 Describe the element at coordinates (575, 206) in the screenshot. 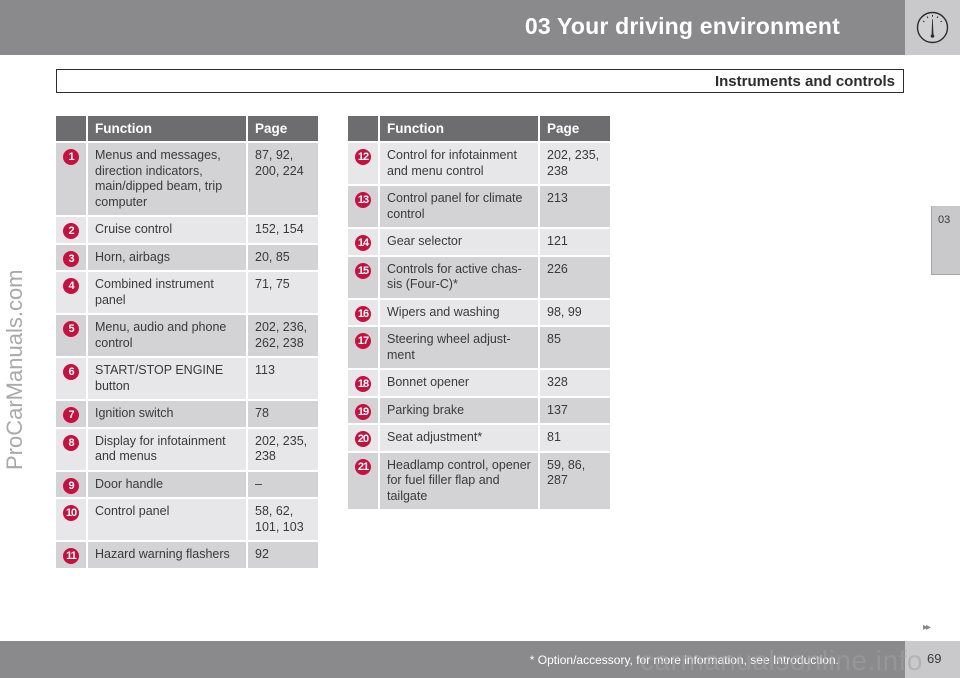

I see `page-reference-cell: 213` at that location.